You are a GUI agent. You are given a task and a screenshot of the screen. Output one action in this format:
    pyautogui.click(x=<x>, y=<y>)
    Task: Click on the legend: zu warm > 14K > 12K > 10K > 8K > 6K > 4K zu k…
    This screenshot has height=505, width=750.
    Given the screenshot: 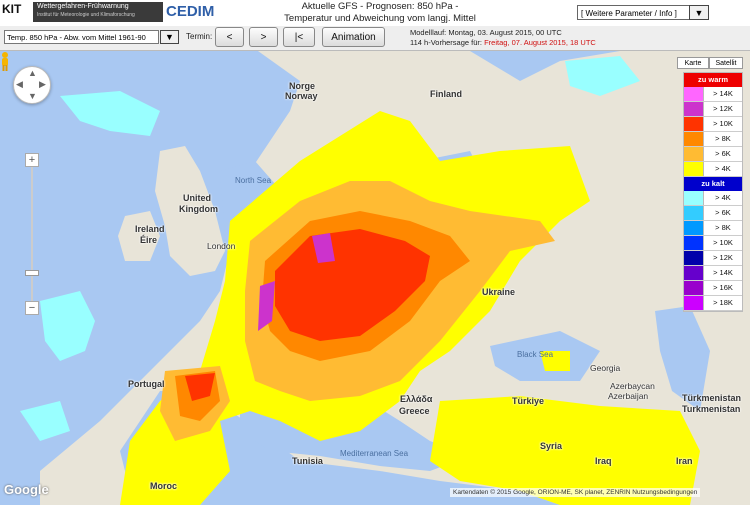 What is the action you would take?
    pyautogui.click(x=713, y=192)
    